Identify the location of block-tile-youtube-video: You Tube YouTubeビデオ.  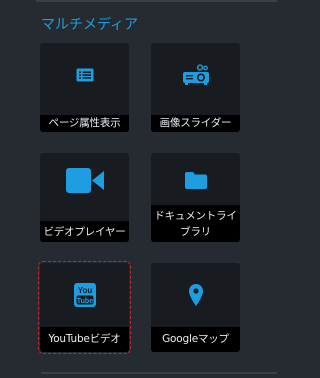
(84, 307).